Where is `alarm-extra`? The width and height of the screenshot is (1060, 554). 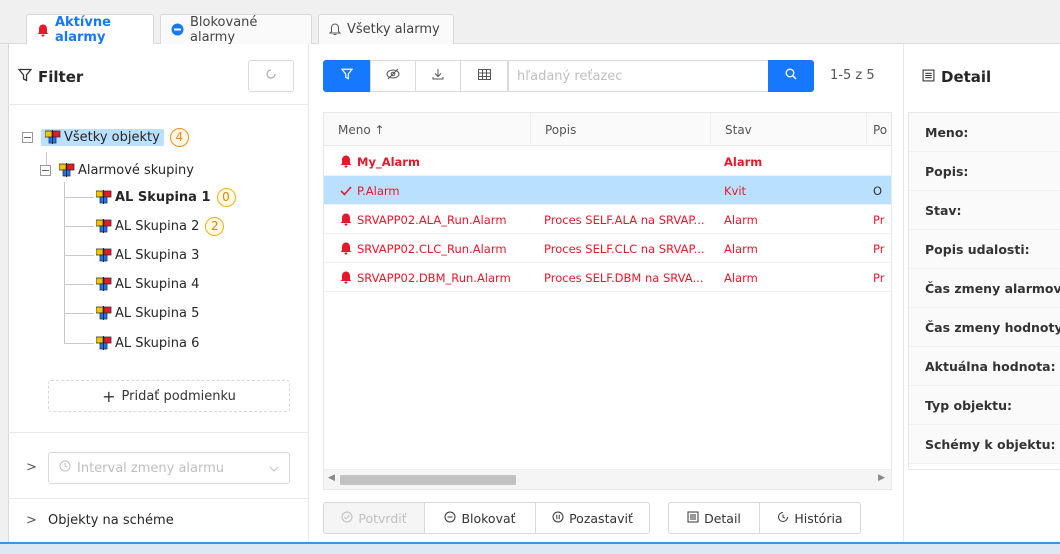 alarm-extra is located at coordinates (882, 161).